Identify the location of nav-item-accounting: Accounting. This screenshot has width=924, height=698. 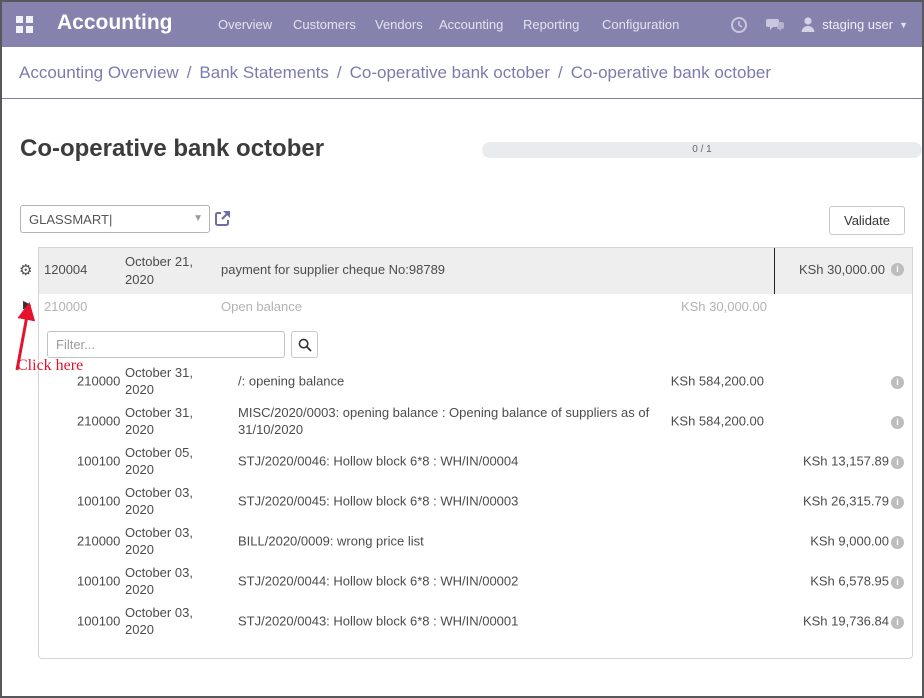
(471, 24).